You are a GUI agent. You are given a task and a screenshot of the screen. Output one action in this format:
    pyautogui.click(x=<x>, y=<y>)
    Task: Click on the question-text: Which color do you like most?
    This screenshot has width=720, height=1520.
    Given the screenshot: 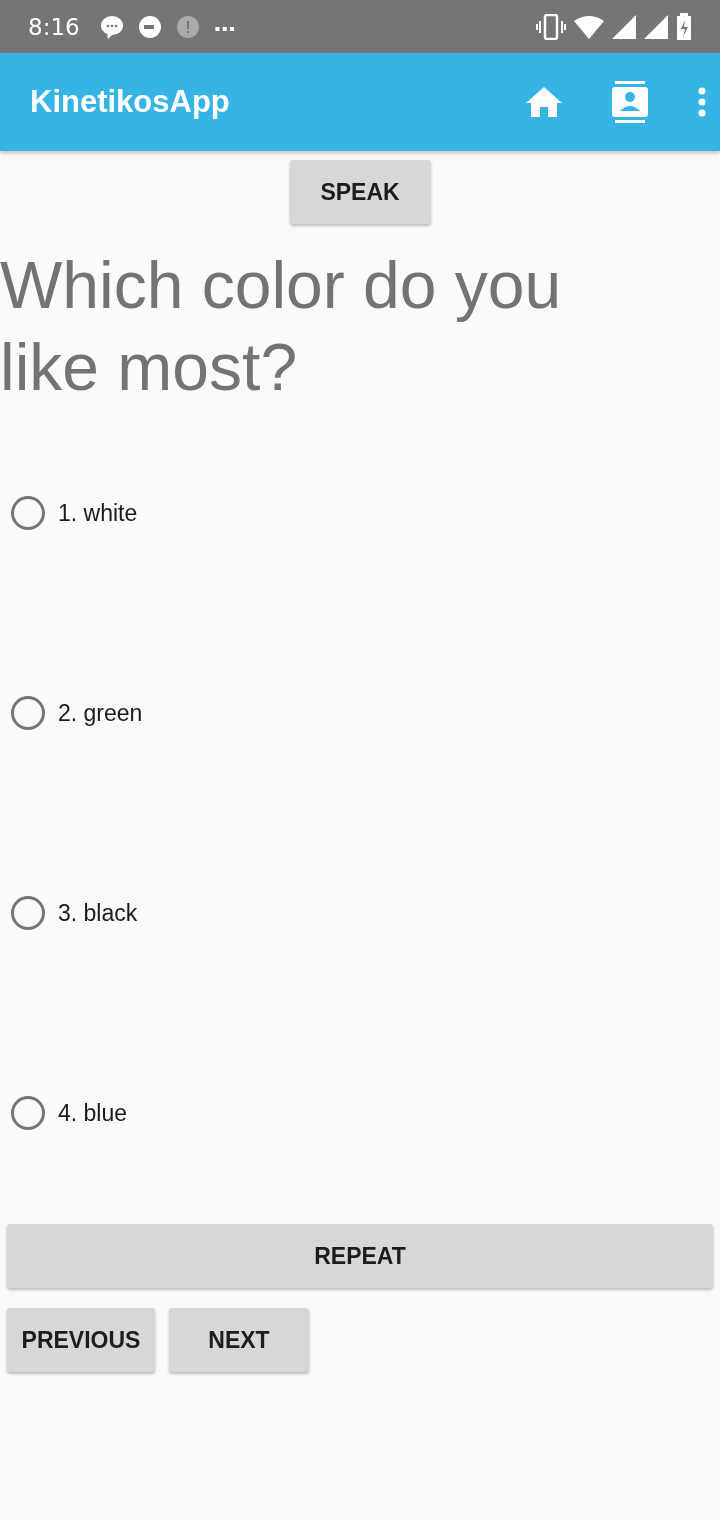 What is the action you would take?
    pyautogui.click(x=281, y=326)
    